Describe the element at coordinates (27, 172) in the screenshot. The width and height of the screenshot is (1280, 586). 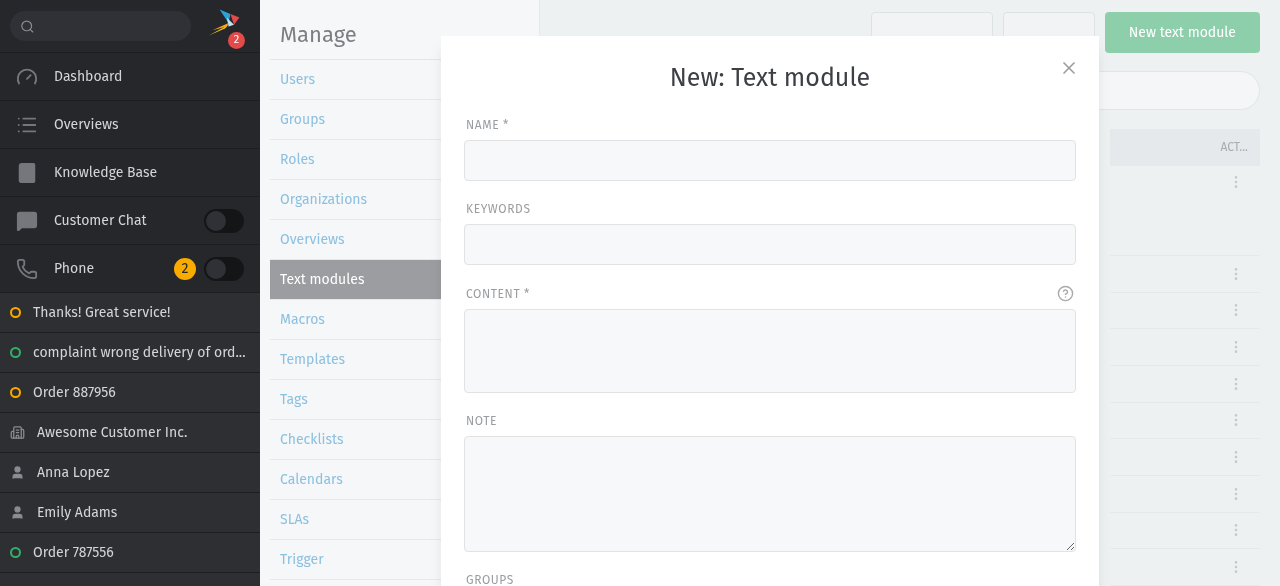
I see `book-icon` at that location.